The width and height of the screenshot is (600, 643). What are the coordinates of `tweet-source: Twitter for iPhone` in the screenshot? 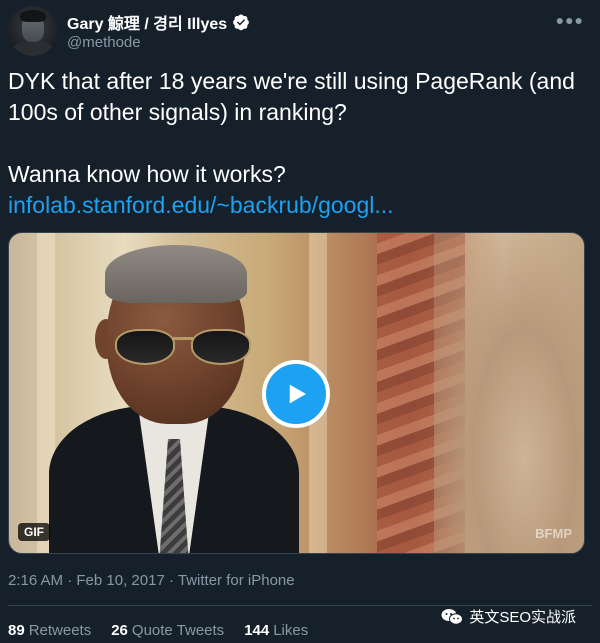 It's located at (236, 580).